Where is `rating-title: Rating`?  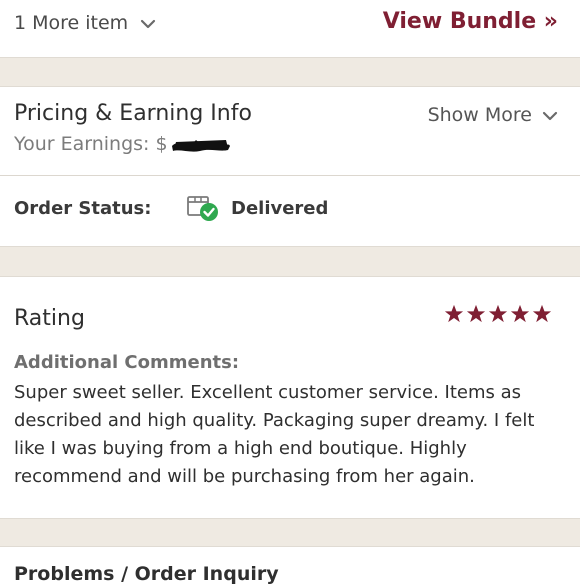 rating-title: Rating is located at coordinates (49, 318).